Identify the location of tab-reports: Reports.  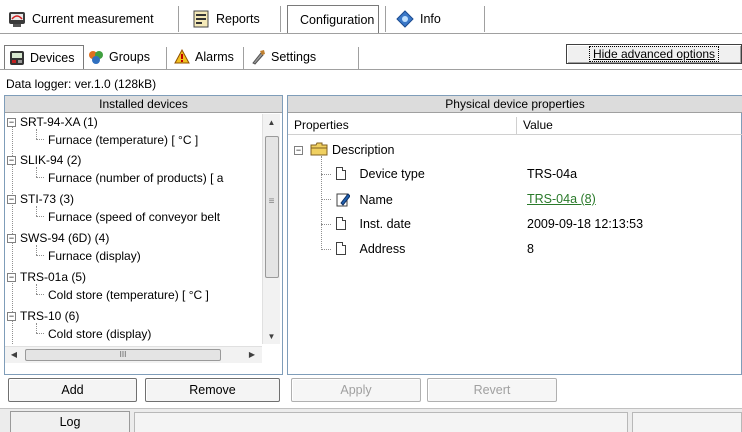
(226, 19).